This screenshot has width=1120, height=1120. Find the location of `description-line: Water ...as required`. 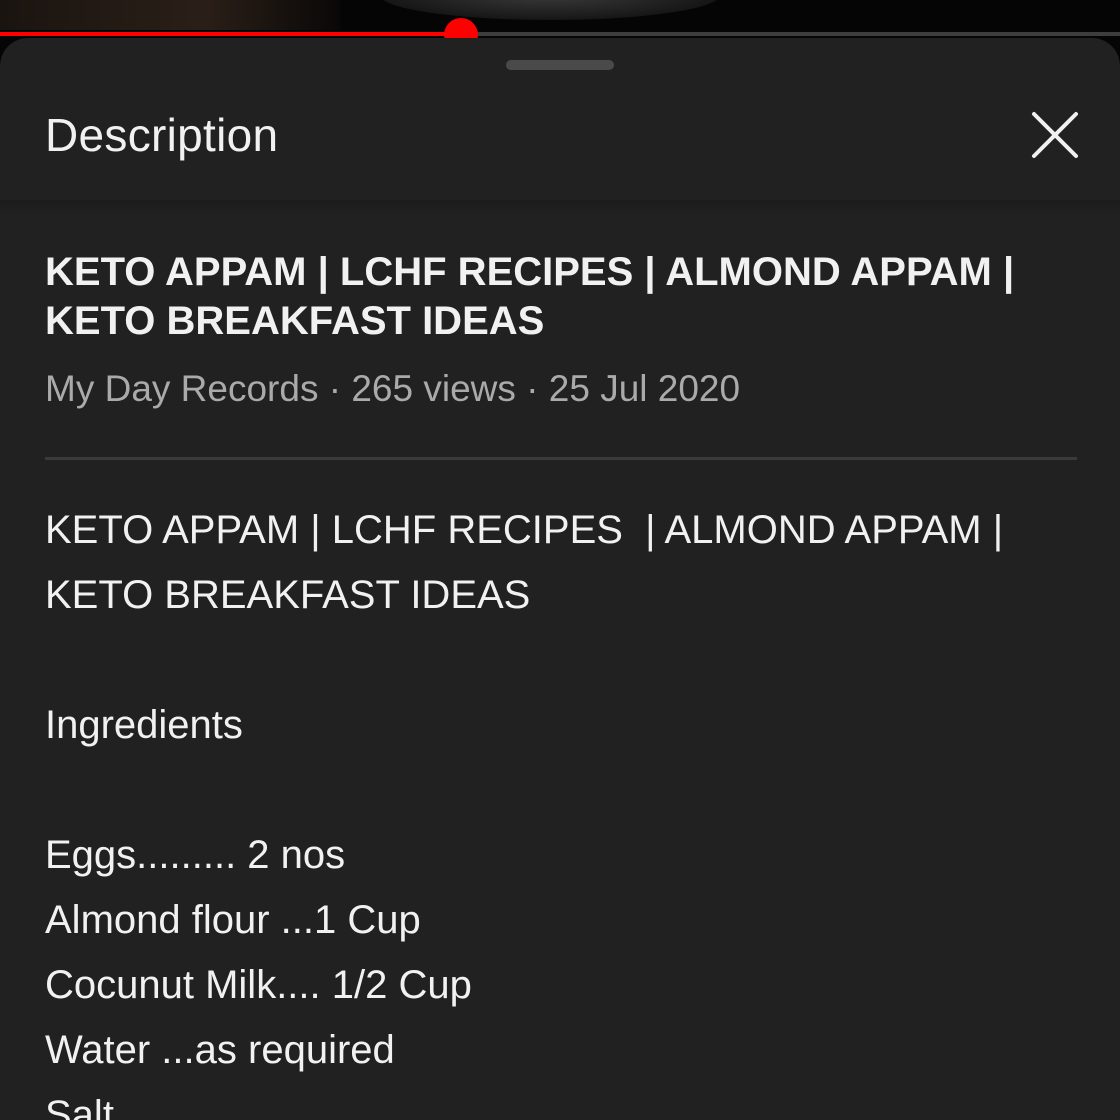

description-line: Water ...as required is located at coordinates (220, 1050).